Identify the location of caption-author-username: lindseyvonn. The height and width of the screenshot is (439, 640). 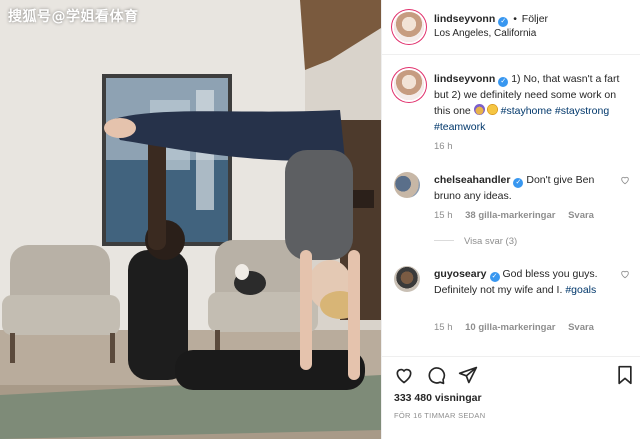
(464, 79).